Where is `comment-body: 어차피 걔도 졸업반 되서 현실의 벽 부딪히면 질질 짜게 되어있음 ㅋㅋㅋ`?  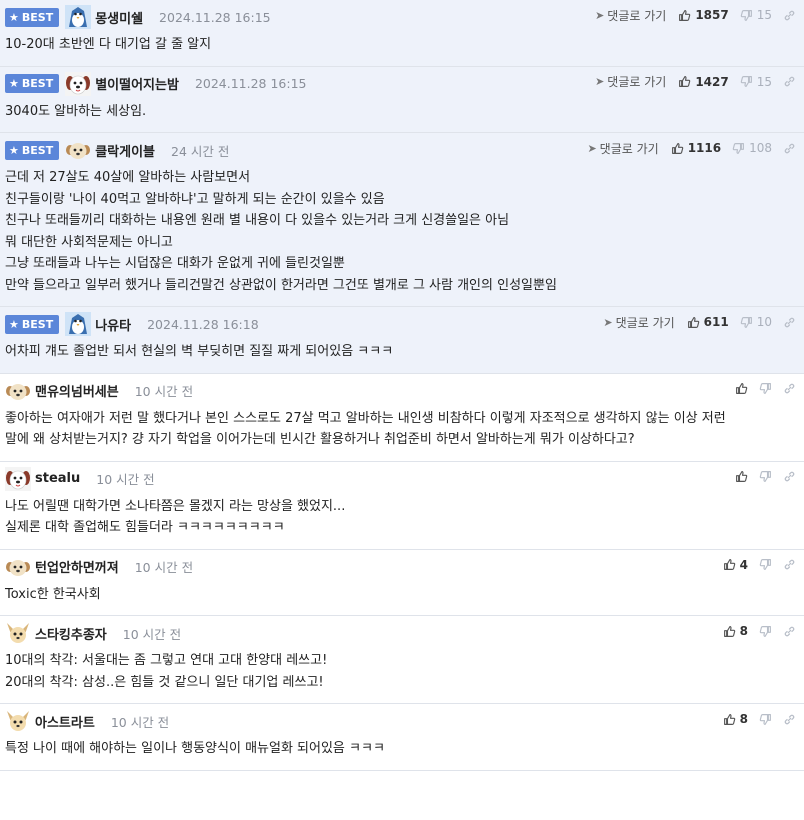
comment-body: 어차피 걔도 졸업반 되서 현실의 벽 부딪히면 질질 짜게 되어있음 ㅋㅋㅋ is located at coordinates (401, 357).